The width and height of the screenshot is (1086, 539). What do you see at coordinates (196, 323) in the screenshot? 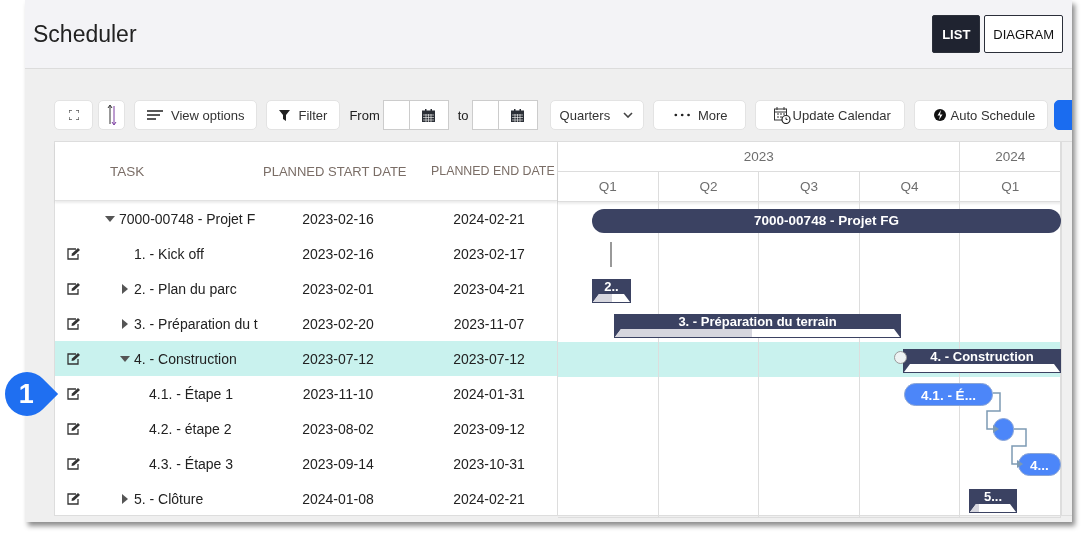
I see `task-name: 3. - Préparation du t` at bounding box center [196, 323].